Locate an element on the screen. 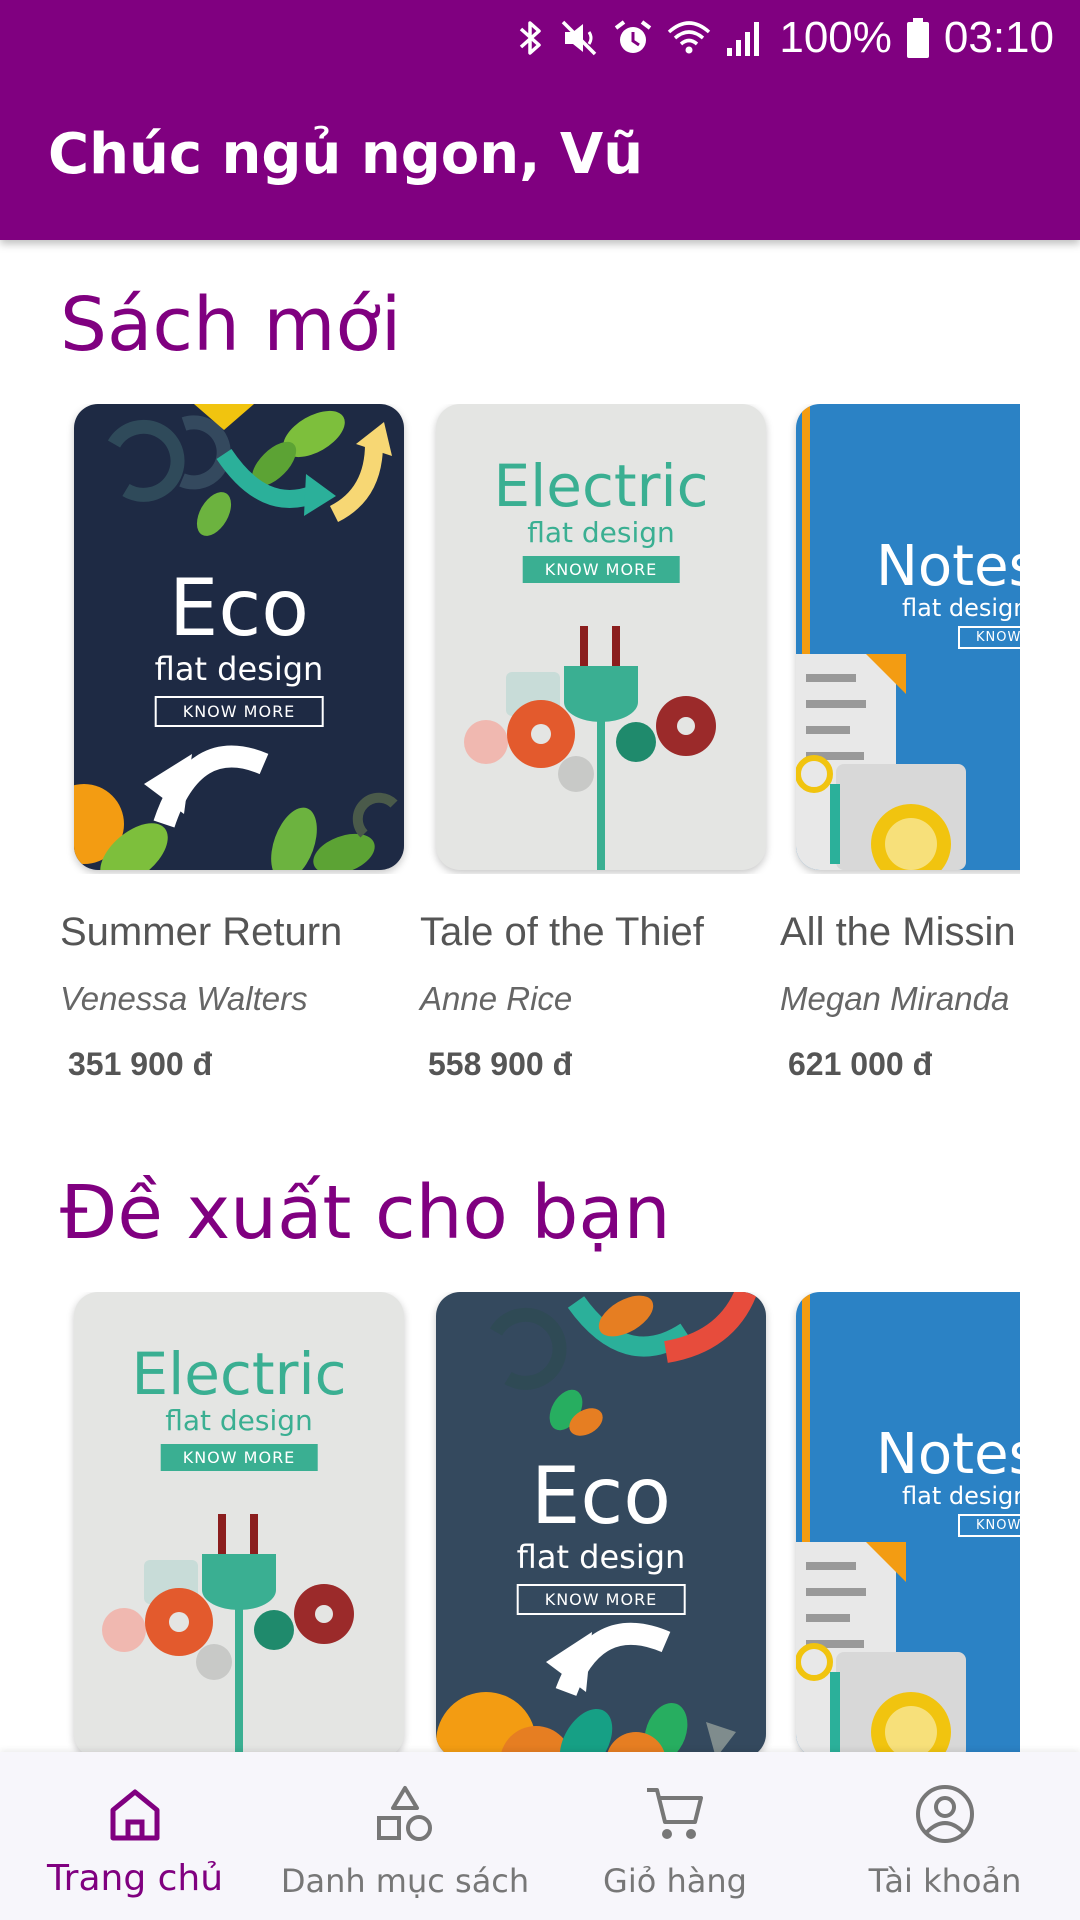 This screenshot has width=1080, height=1920. battery-icon is located at coordinates (917, 38).